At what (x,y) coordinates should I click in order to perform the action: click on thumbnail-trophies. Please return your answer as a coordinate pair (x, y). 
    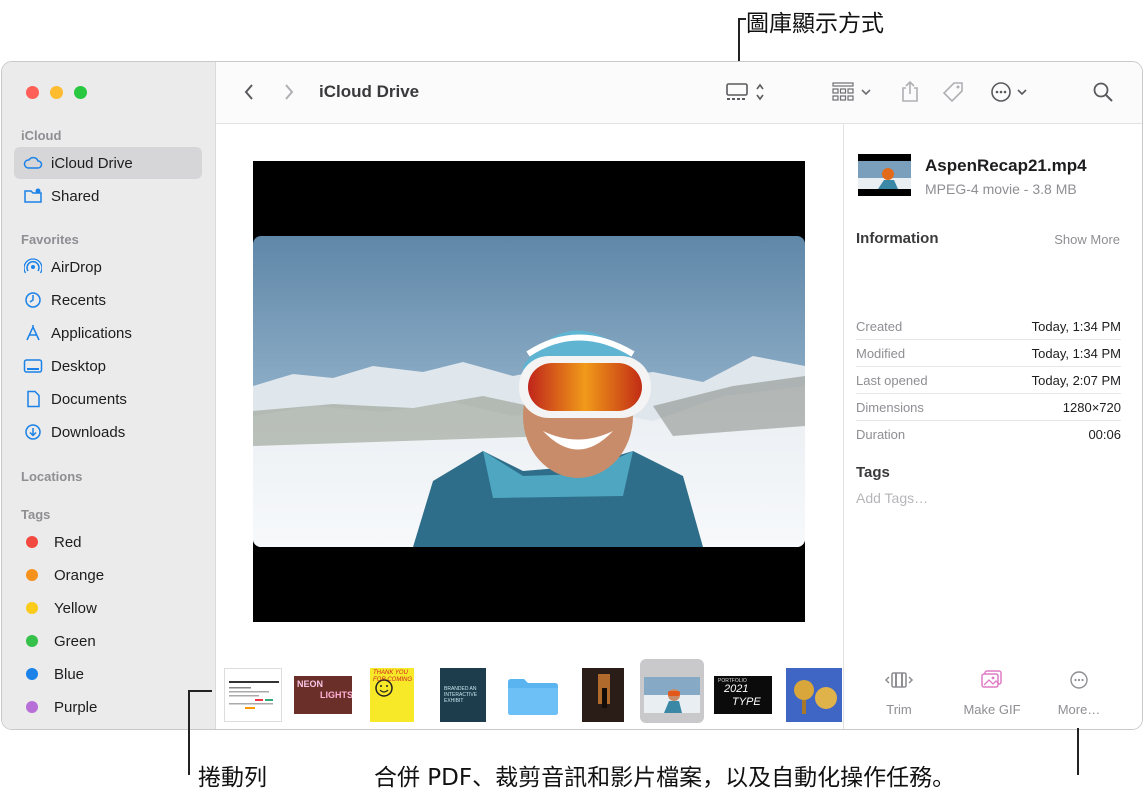
    Looking at the image, I should click on (814, 695).